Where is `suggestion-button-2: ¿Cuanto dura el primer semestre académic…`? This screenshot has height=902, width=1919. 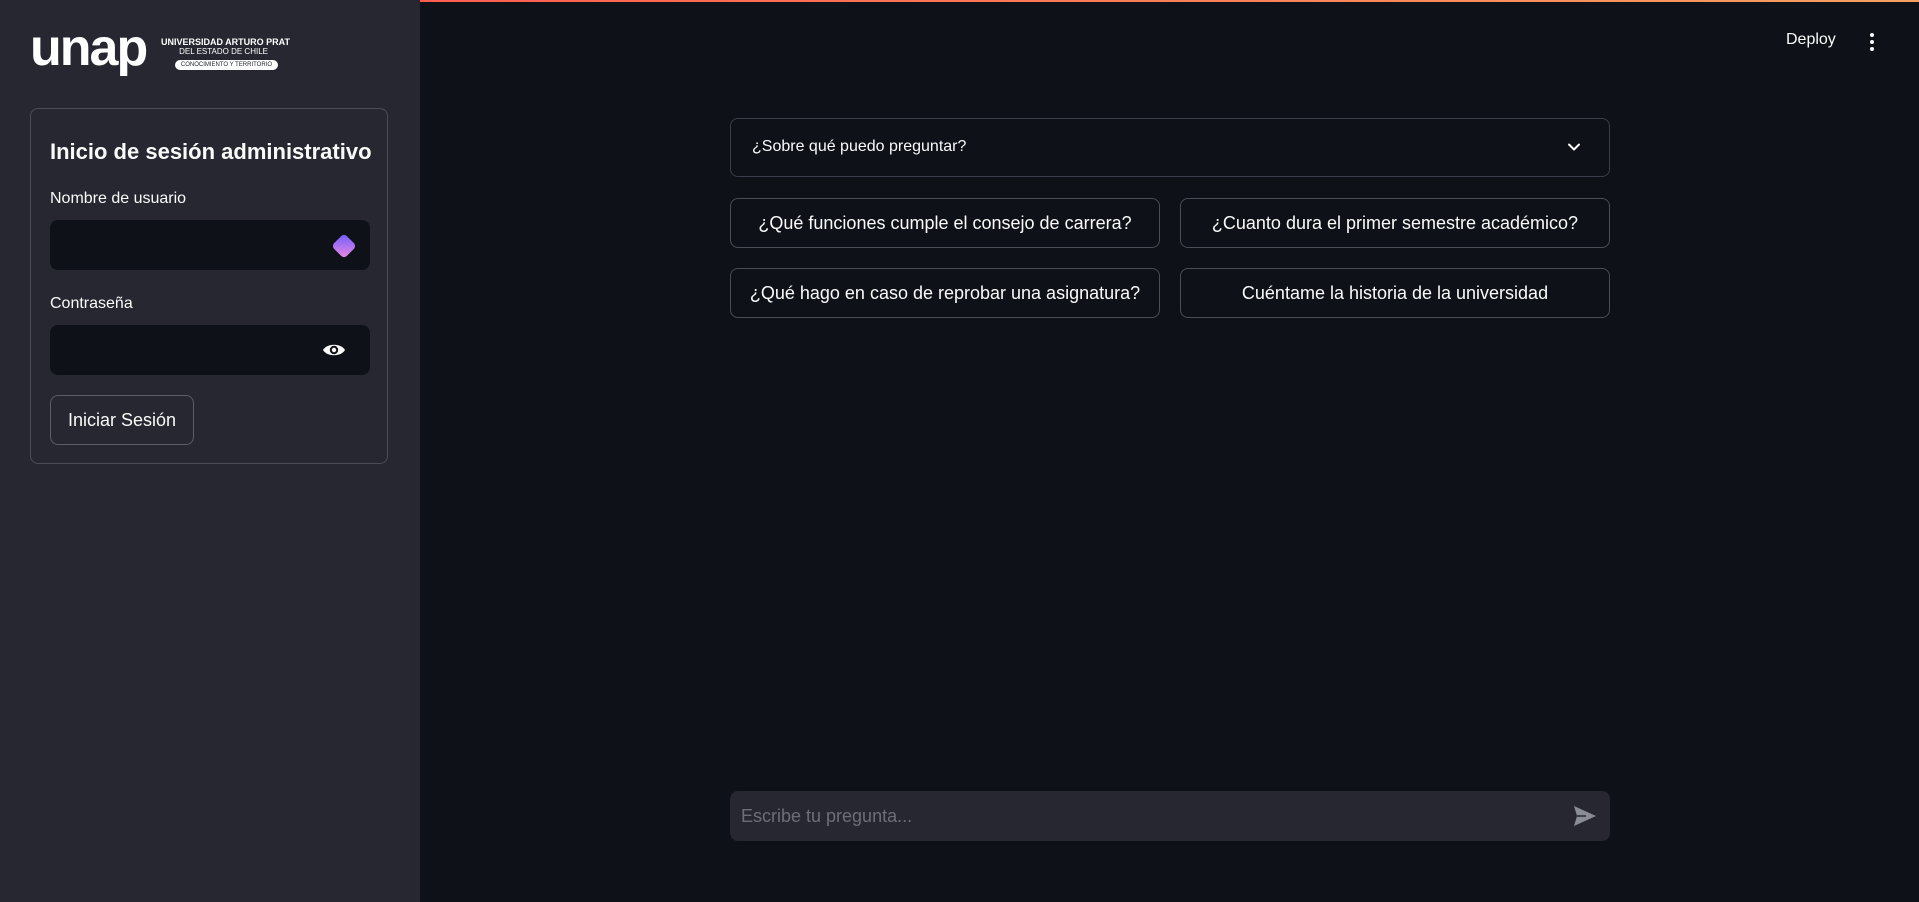 suggestion-button-2: ¿Cuanto dura el primer semestre académic… is located at coordinates (1395, 223).